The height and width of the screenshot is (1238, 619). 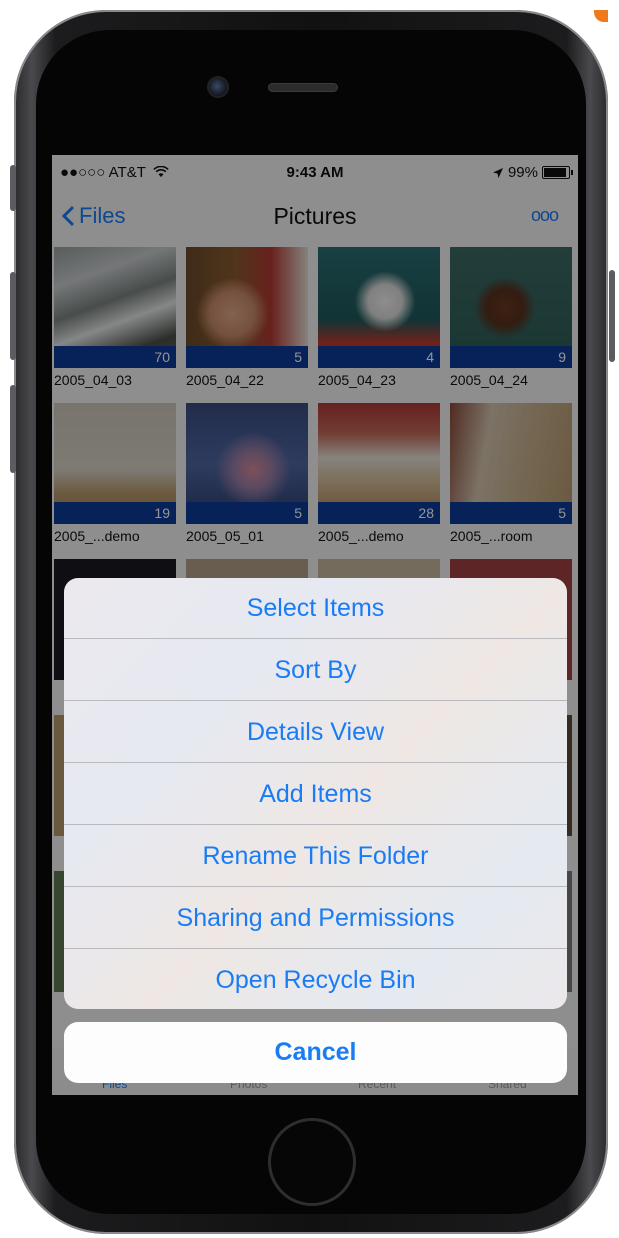 I want to click on corner-accent, so click(x=601, y=16).